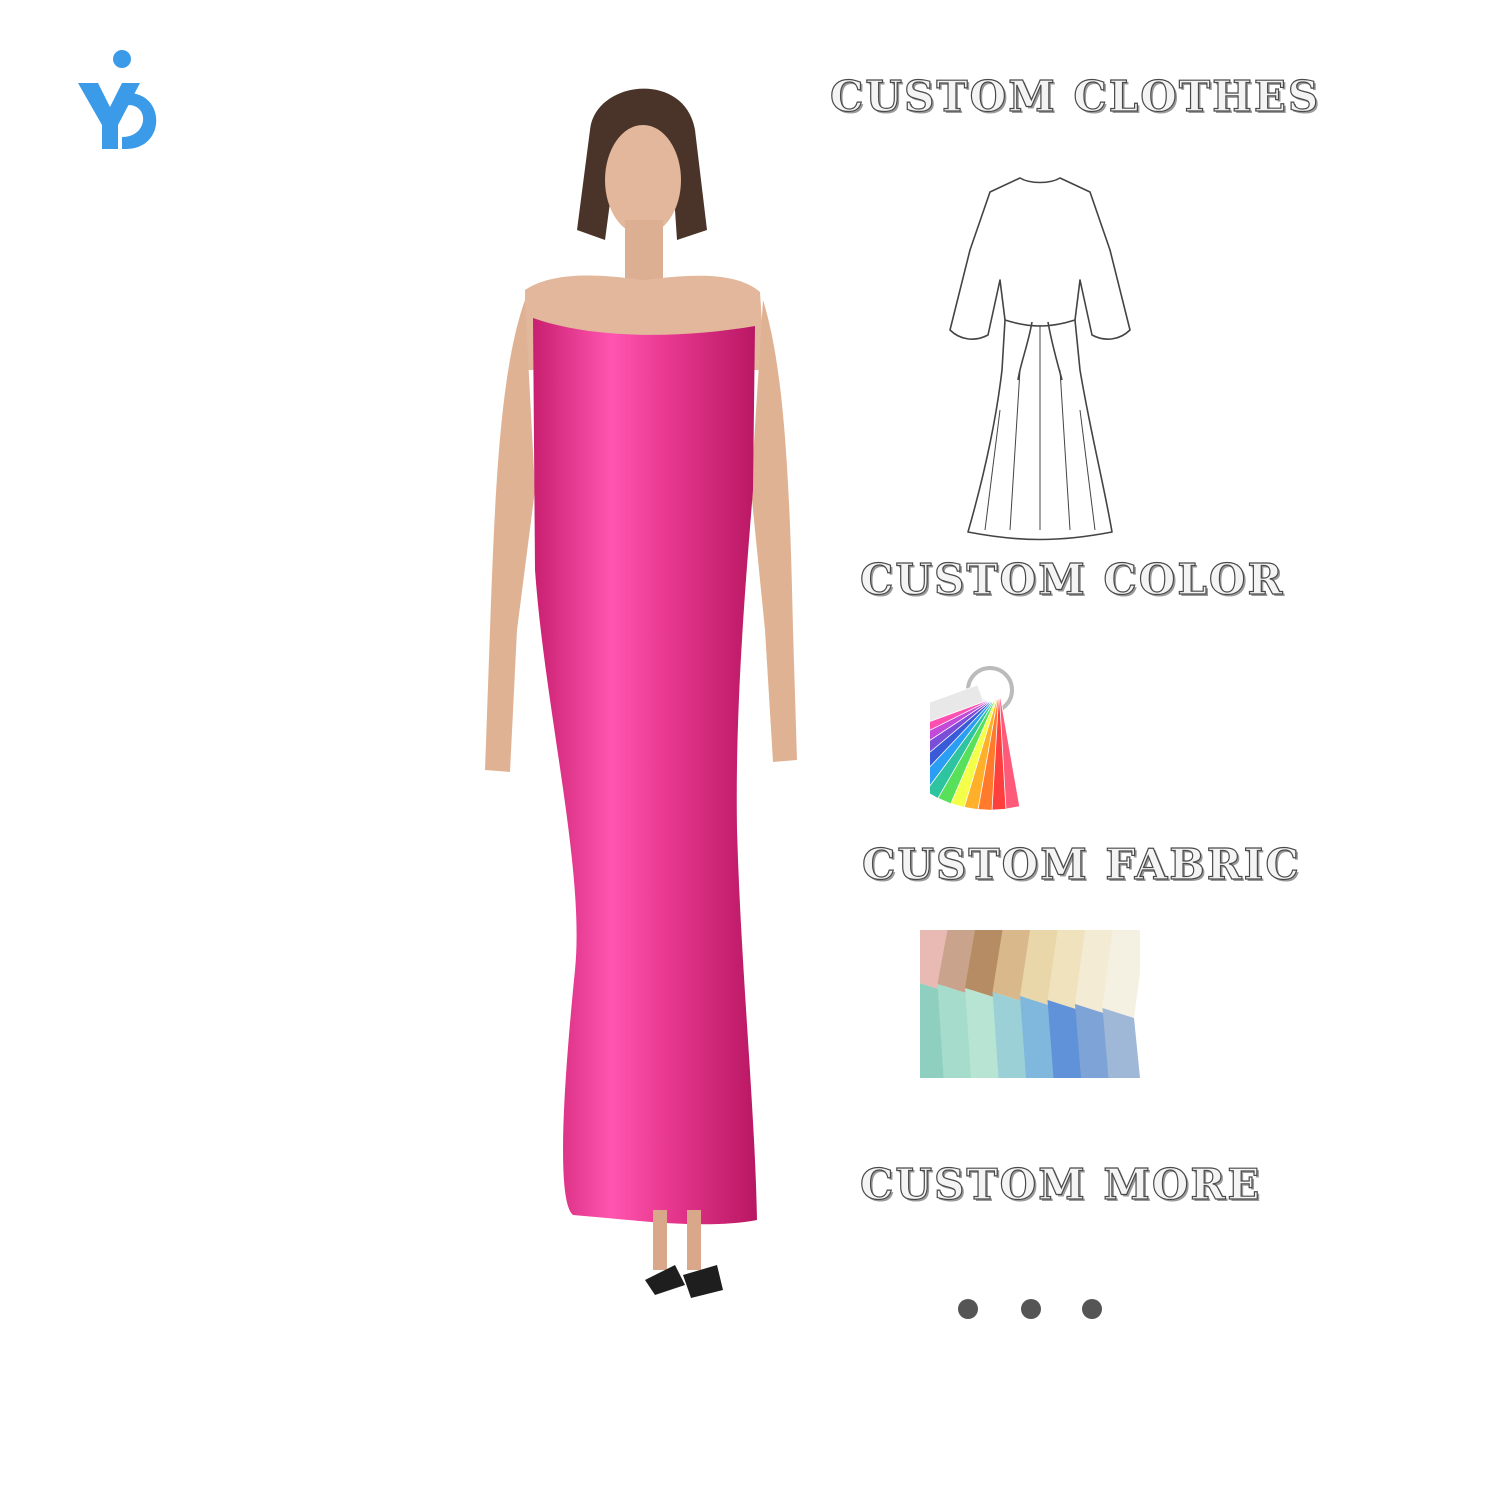 The image size is (1500, 1500). Describe the element at coordinates (1121, 1043) in the screenshot. I see `fabric-sample-bottom` at that location.